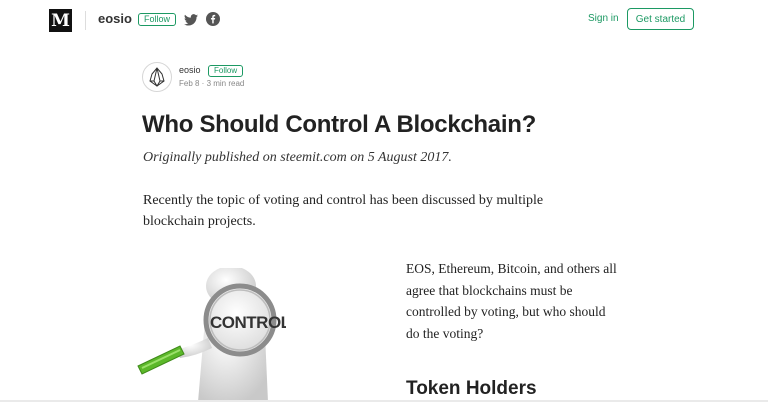 The image size is (768, 402). Describe the element at coordinates (157, 19) in the screenshot. I see `publication-follow-button: Follow` at that location.